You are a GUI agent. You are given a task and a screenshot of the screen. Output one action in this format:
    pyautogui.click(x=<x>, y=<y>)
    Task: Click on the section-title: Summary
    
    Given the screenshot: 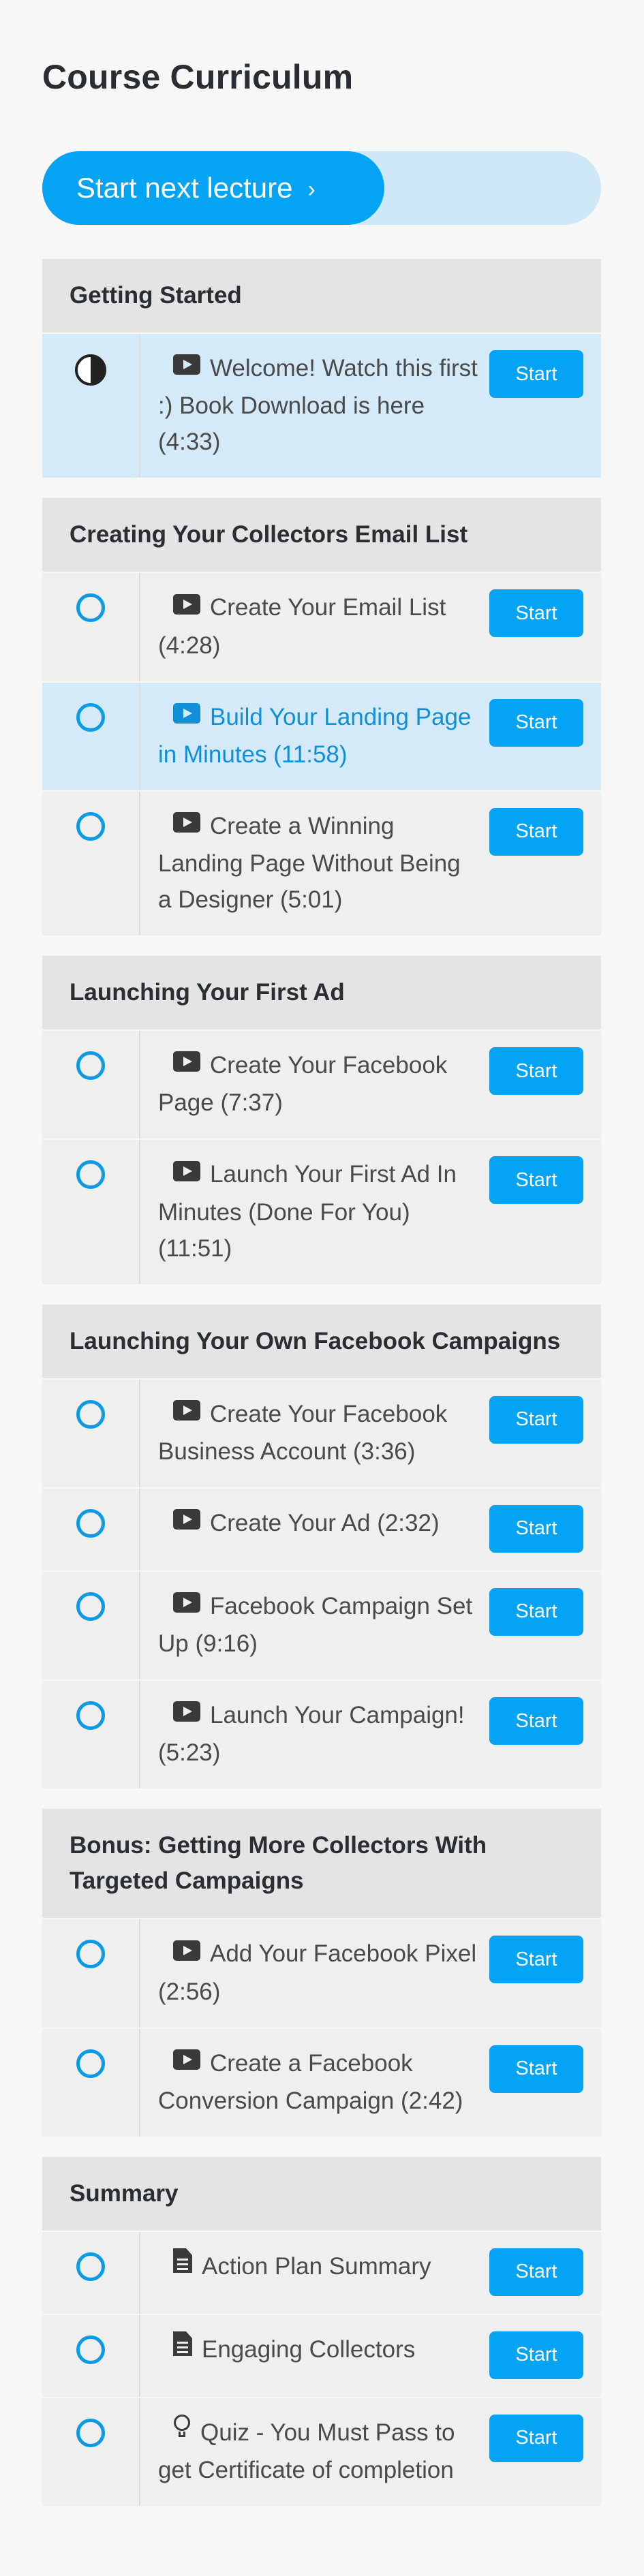 What is the action you would take?
    pyautogui.click(x=321, y=2194)
    